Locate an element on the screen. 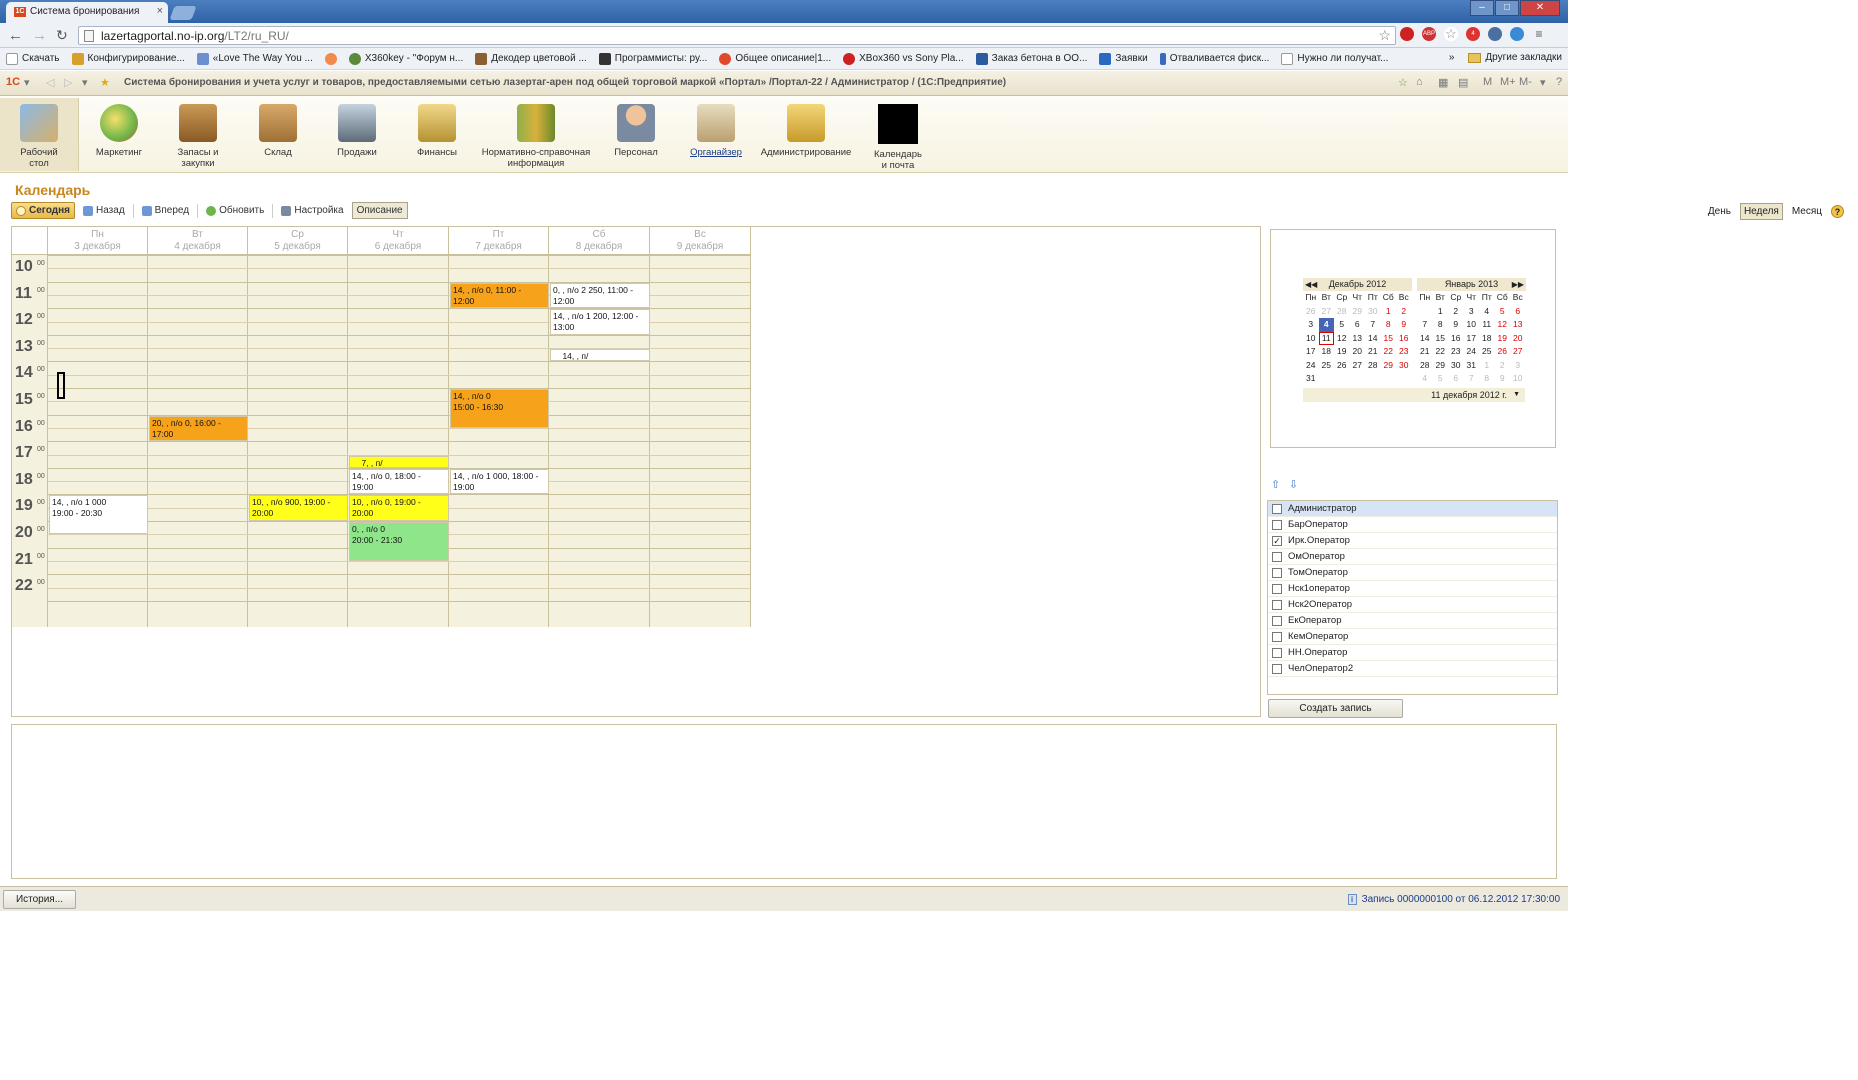 This screenshot has height=1080, width=1858. extension-badge-icon: 4 is located at coordinates (1473, 34).